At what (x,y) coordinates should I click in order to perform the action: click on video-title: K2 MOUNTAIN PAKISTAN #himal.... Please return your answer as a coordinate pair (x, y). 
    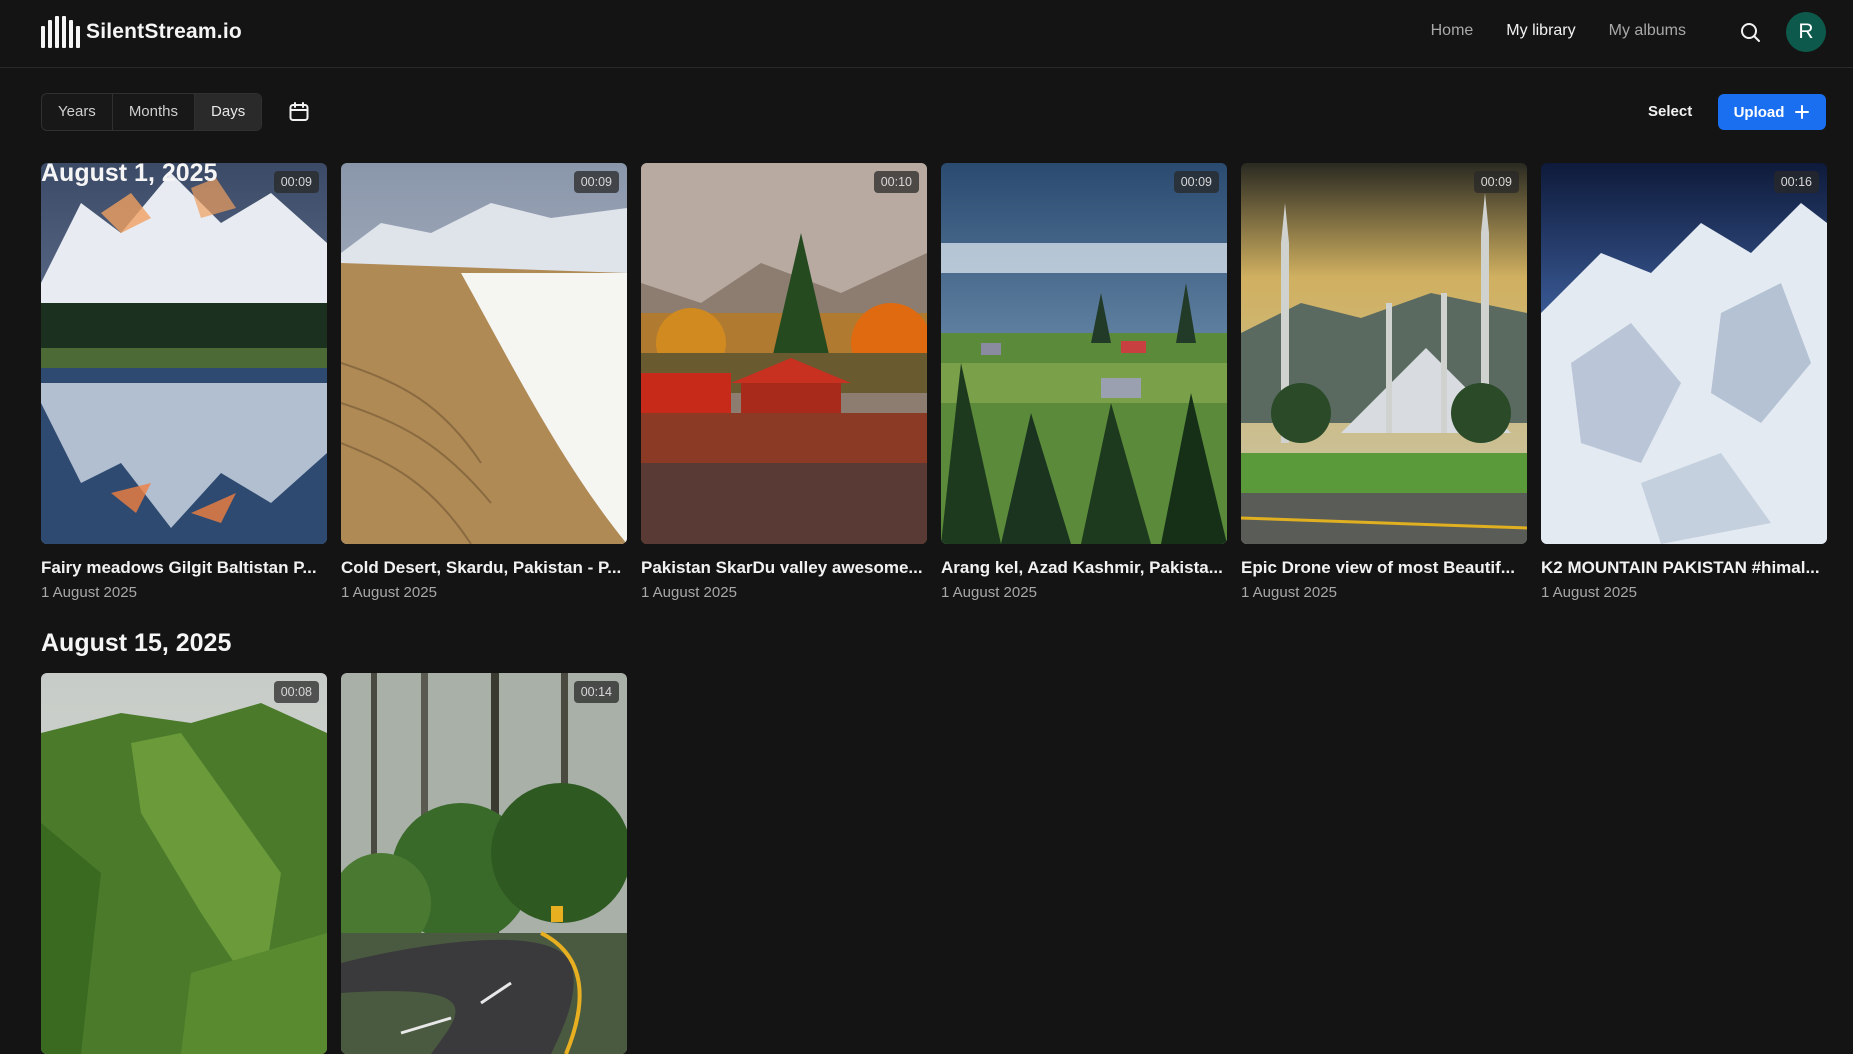
    Looking at the image, I should click on (1684, 568).